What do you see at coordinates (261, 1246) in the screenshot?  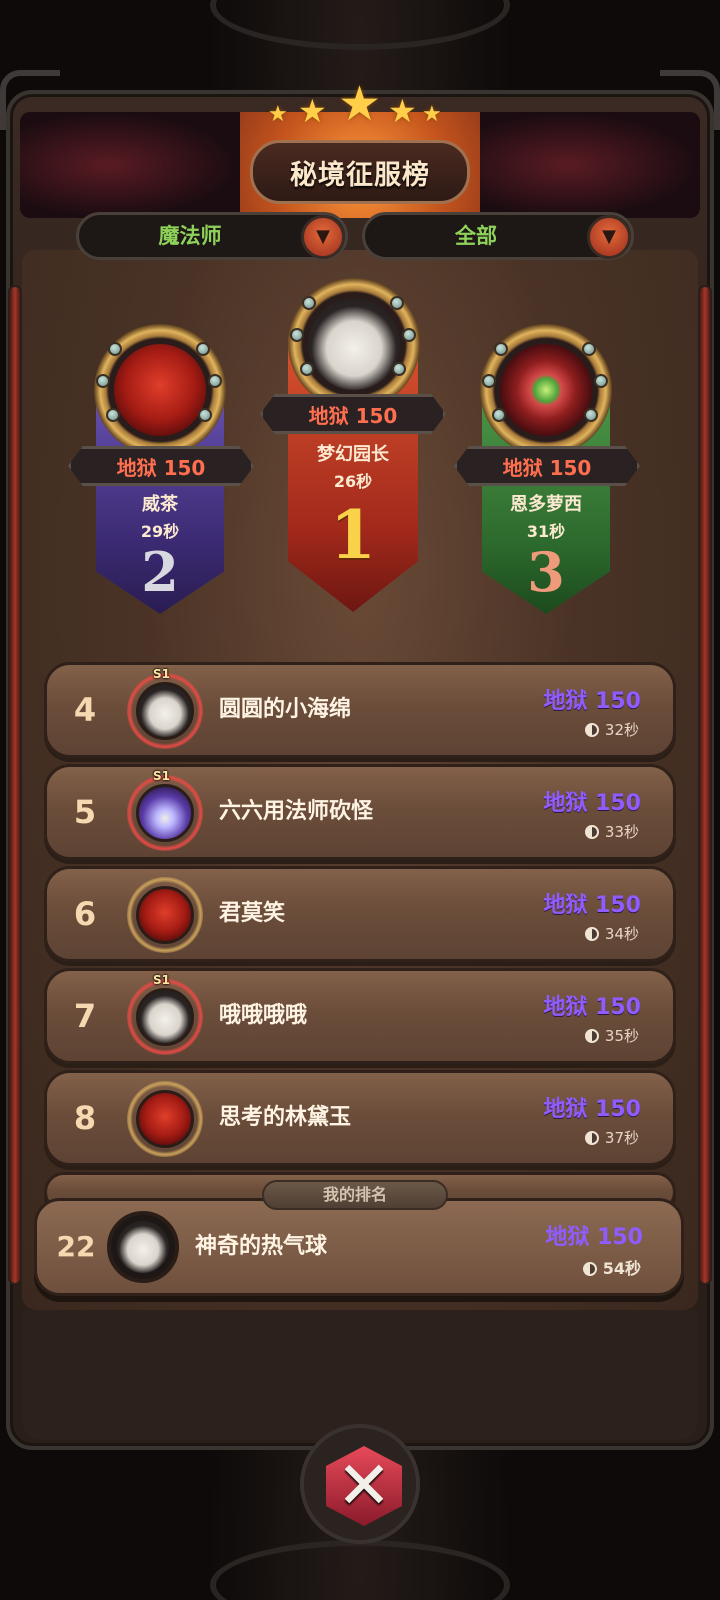 I see `my-player-name: 神奇的热气球` at bounding box center [261, 1246].